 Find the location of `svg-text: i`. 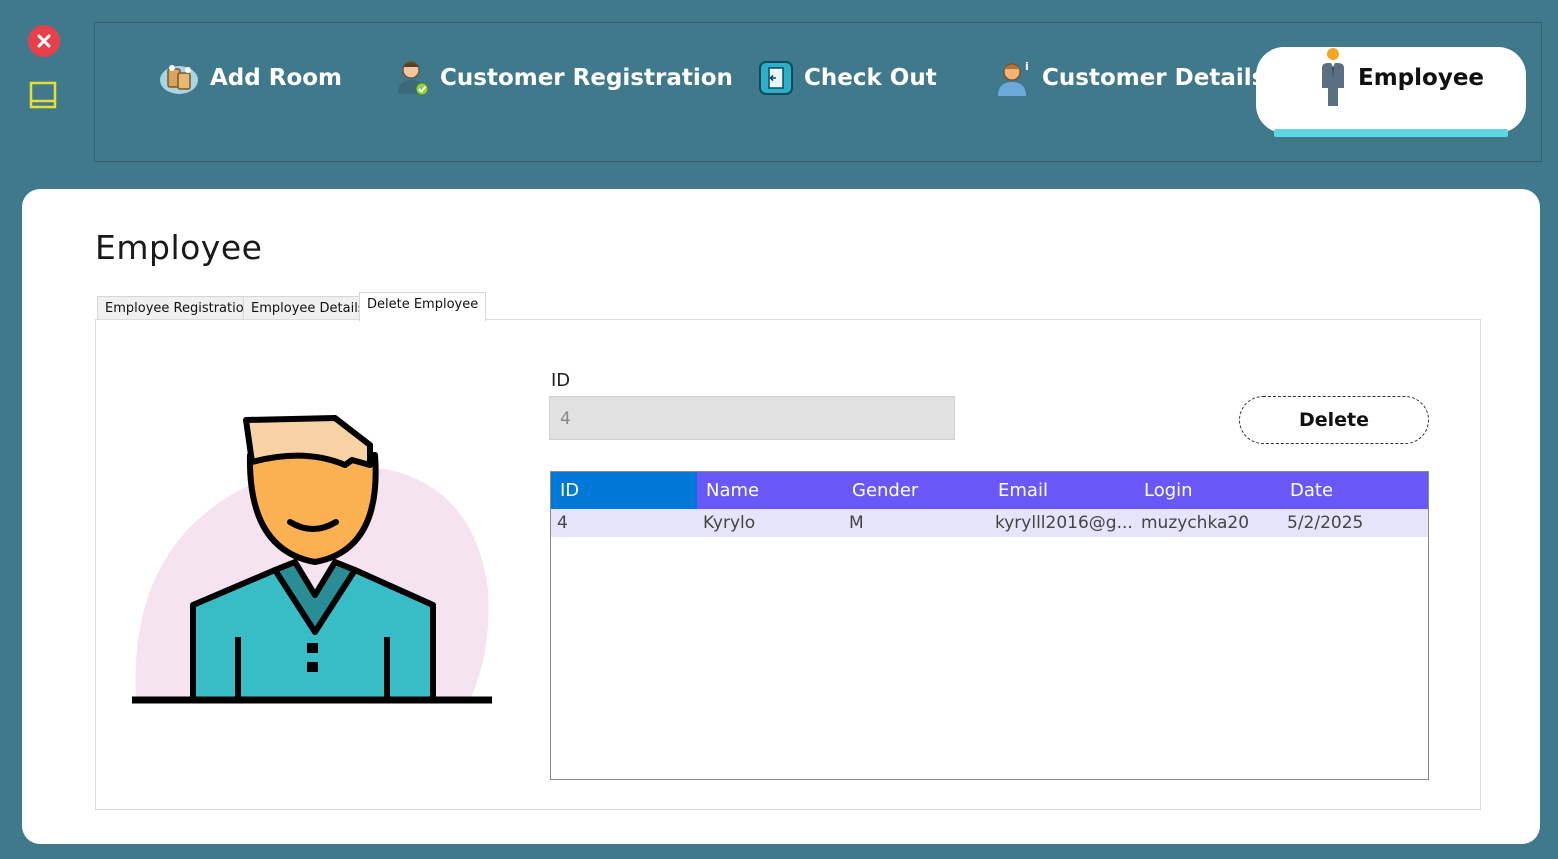

svg-text: i is located at coordinates (1027, 66).